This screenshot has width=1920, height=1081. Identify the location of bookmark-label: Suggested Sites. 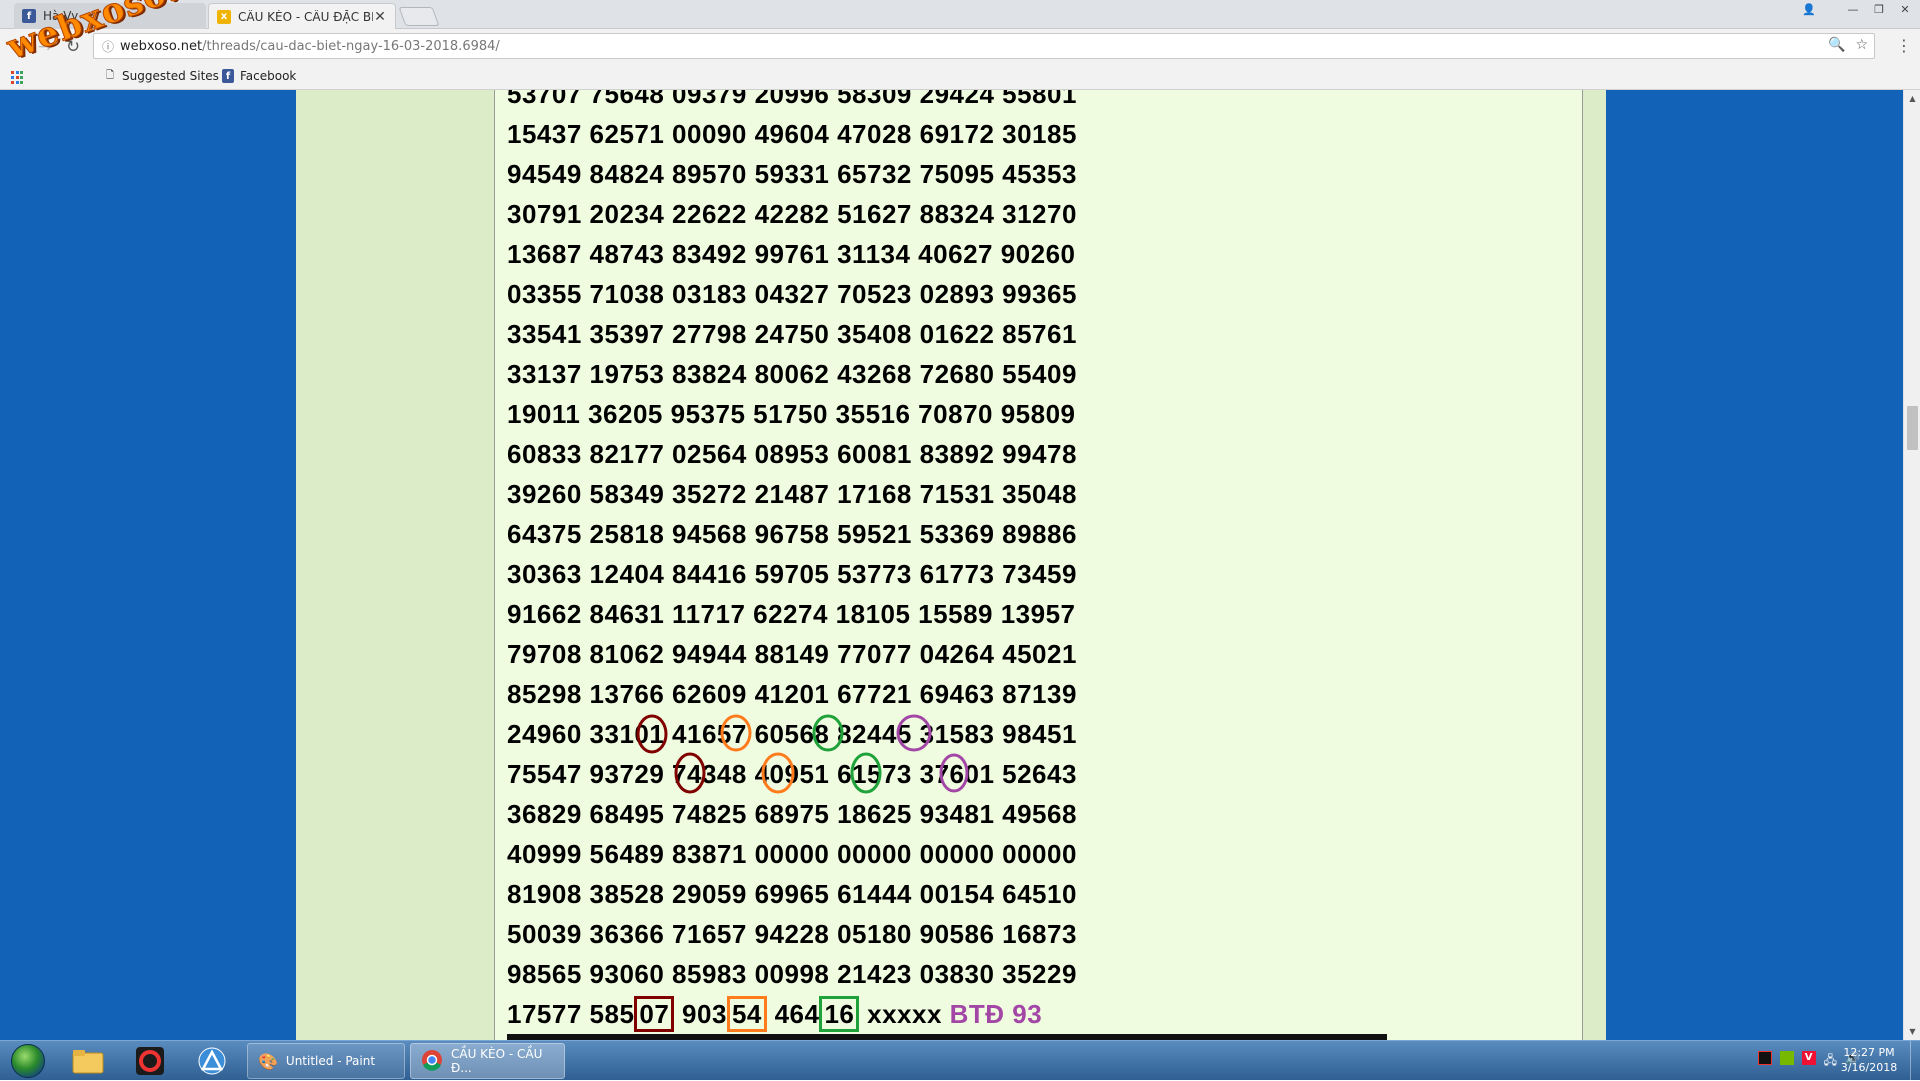
(170, 76).